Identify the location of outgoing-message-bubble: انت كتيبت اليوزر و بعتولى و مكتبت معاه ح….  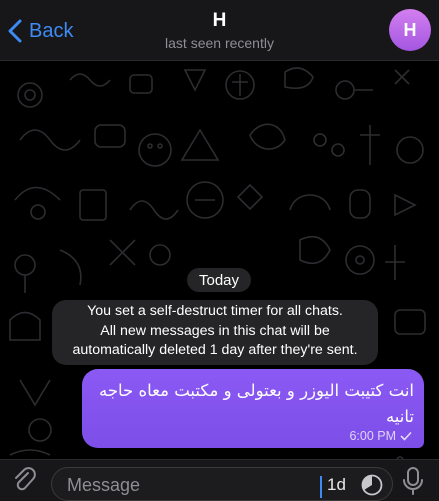
(253, 408).